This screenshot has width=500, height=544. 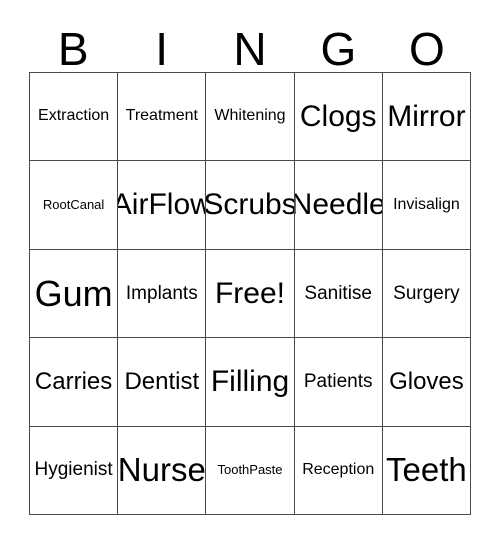 I want to click on bingo-cell-label: Teeth, so click(x=426, y=469).